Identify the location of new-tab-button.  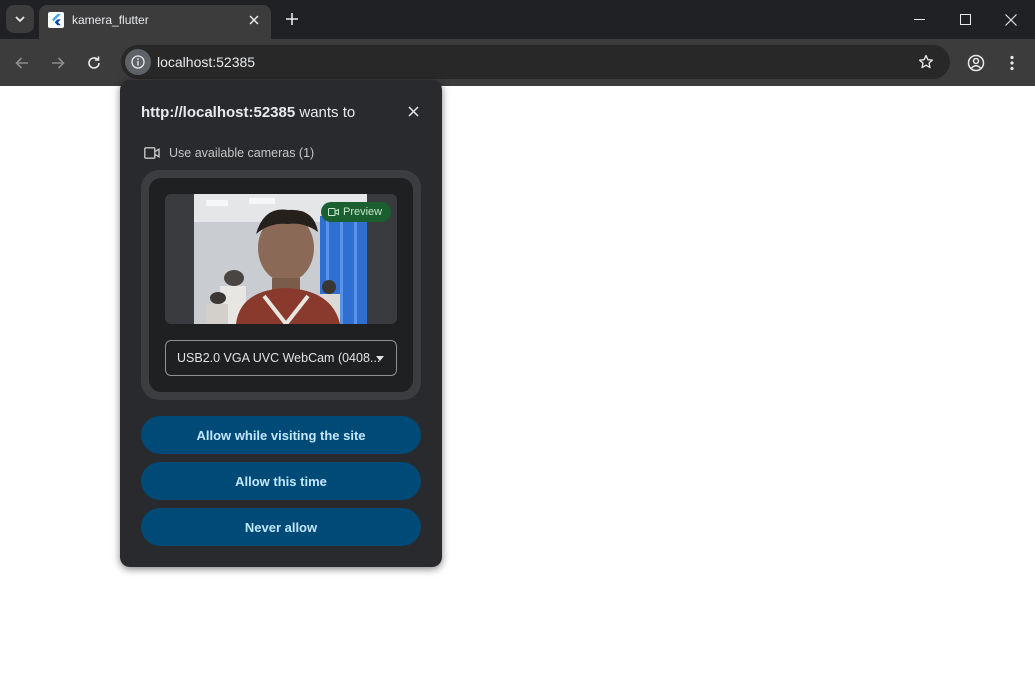
(292, 19).